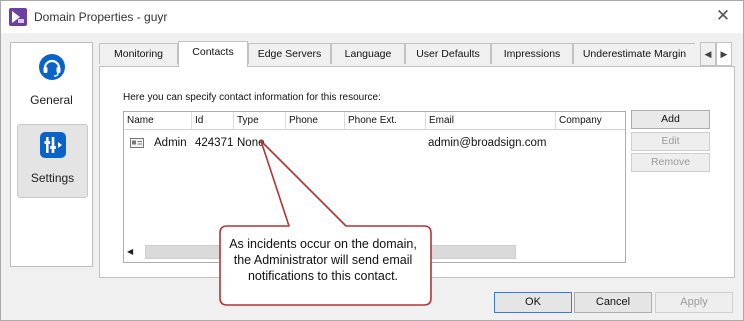 This screenshot has width=744, height=321. I want to click on callout-line: notifications to this contact., so click(323, 276).